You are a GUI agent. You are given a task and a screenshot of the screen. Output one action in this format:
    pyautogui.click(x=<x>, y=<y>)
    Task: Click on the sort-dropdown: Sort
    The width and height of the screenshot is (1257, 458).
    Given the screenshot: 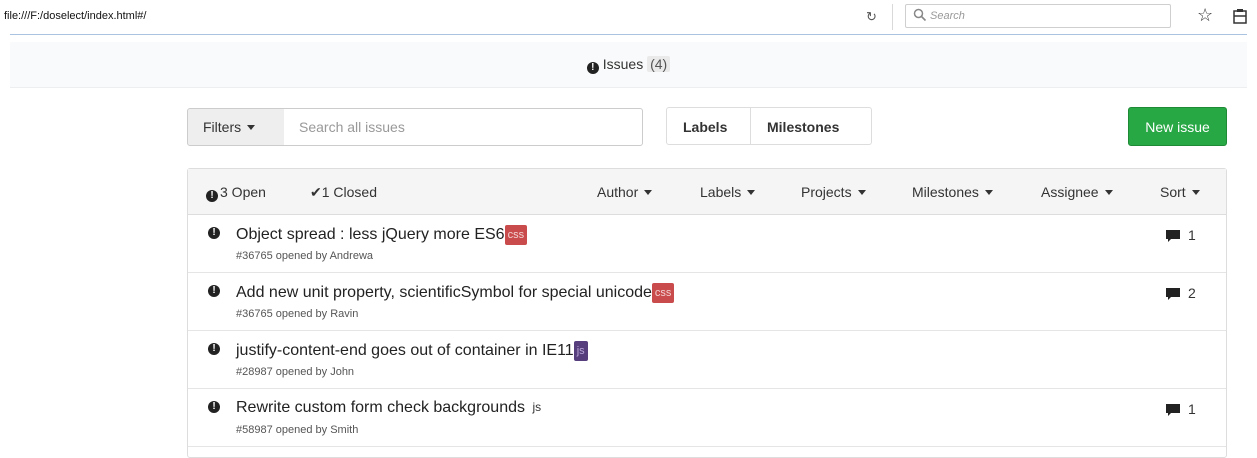 What is the action you would take?
    pyautogui.click(x=1180, y=192)
    